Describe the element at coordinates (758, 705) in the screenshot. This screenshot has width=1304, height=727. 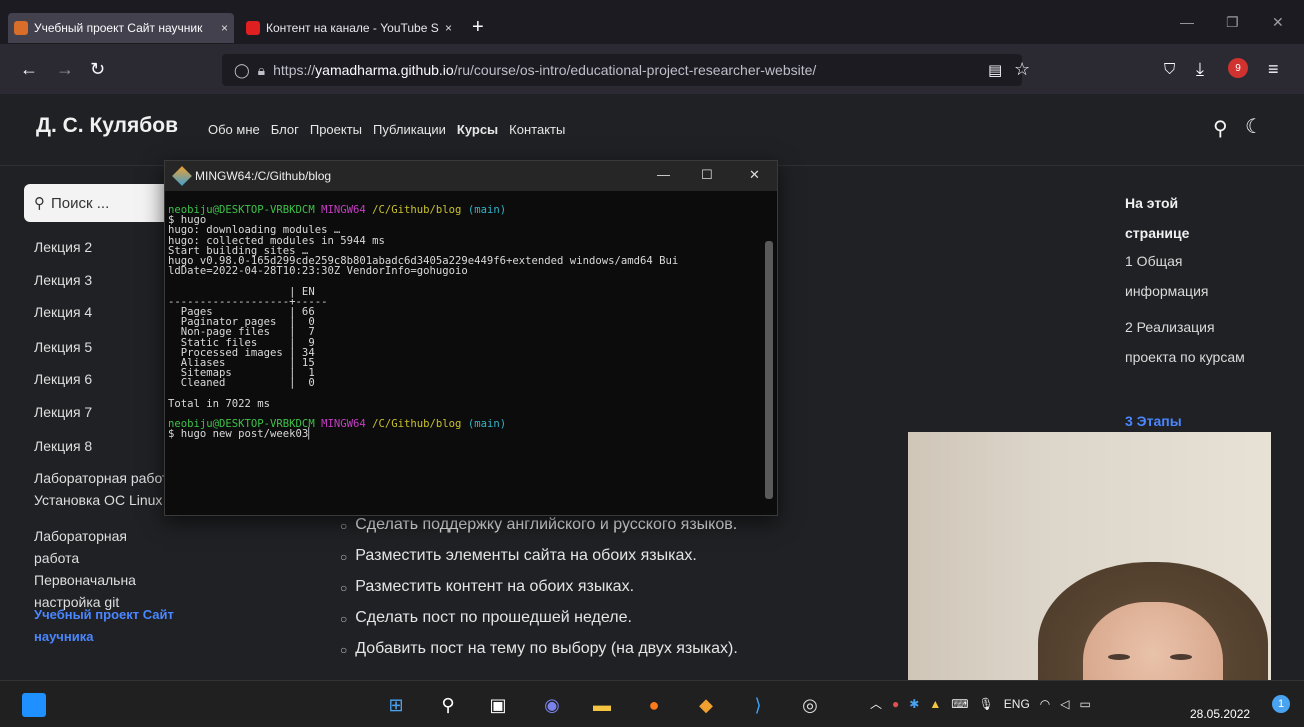
I see `vscode-icon: ⟩` at that location.